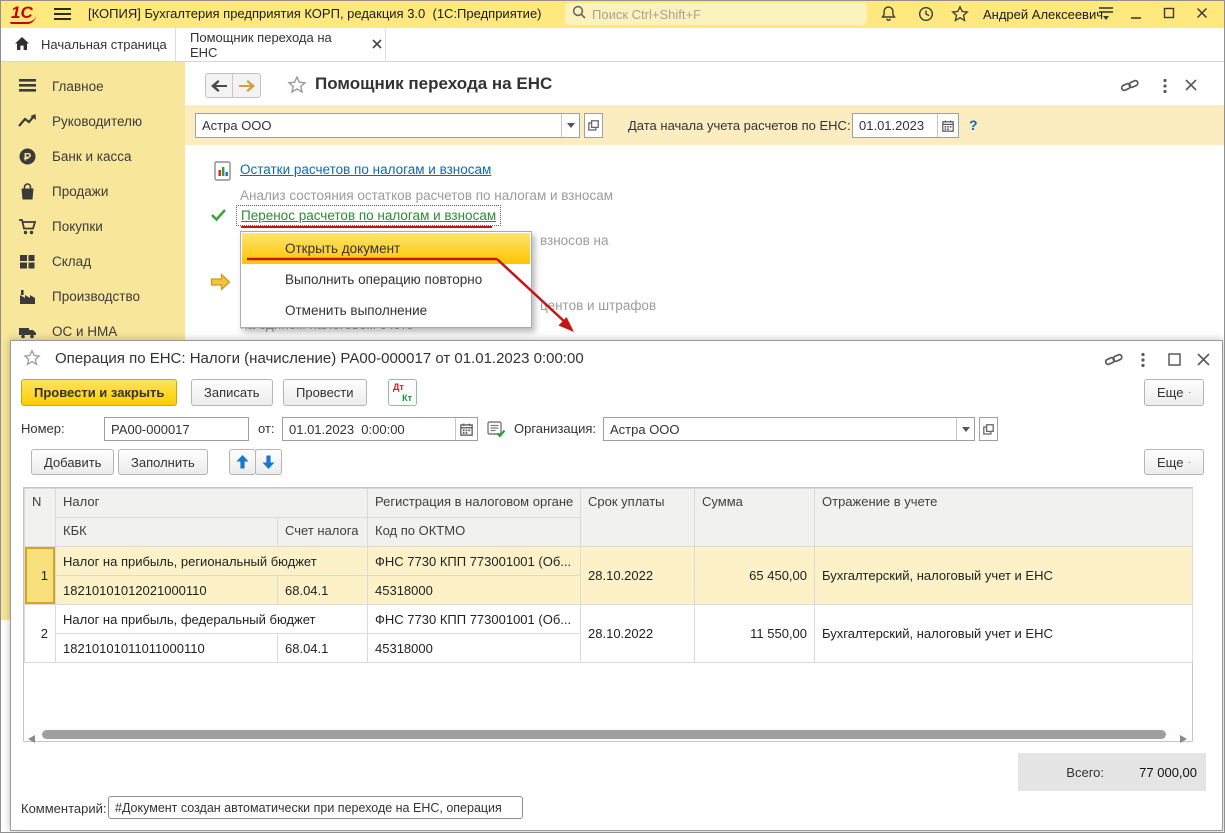 The image size is (1225, 833). Describe the element at coordinates (1170, 14) in the screenshot. I see `window-maximize-icon` at that location.